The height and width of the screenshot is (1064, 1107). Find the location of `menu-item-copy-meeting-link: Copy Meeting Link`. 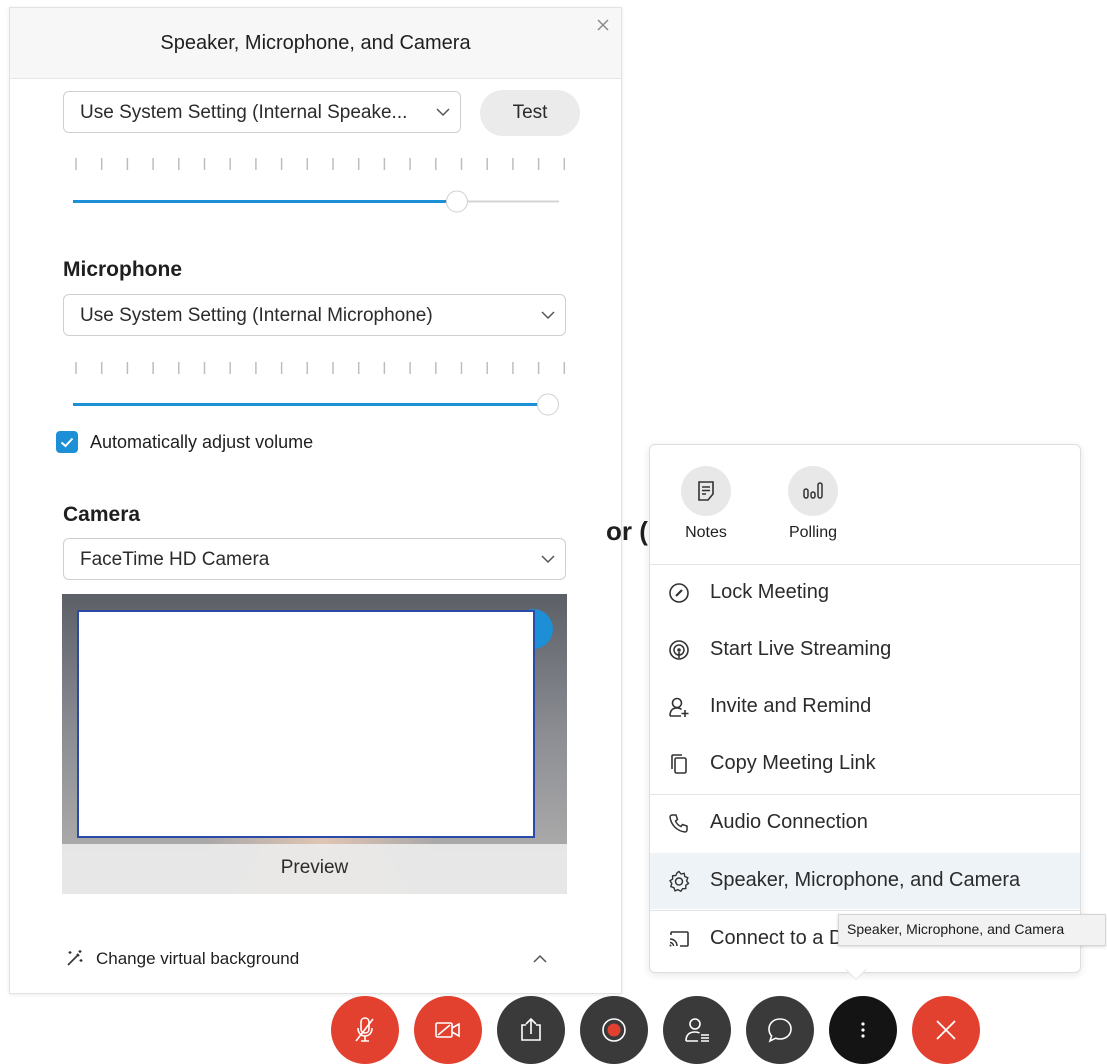

menu-item-copy-meeting-link: Copy Meeting Link is located at coordinates (865, 764).